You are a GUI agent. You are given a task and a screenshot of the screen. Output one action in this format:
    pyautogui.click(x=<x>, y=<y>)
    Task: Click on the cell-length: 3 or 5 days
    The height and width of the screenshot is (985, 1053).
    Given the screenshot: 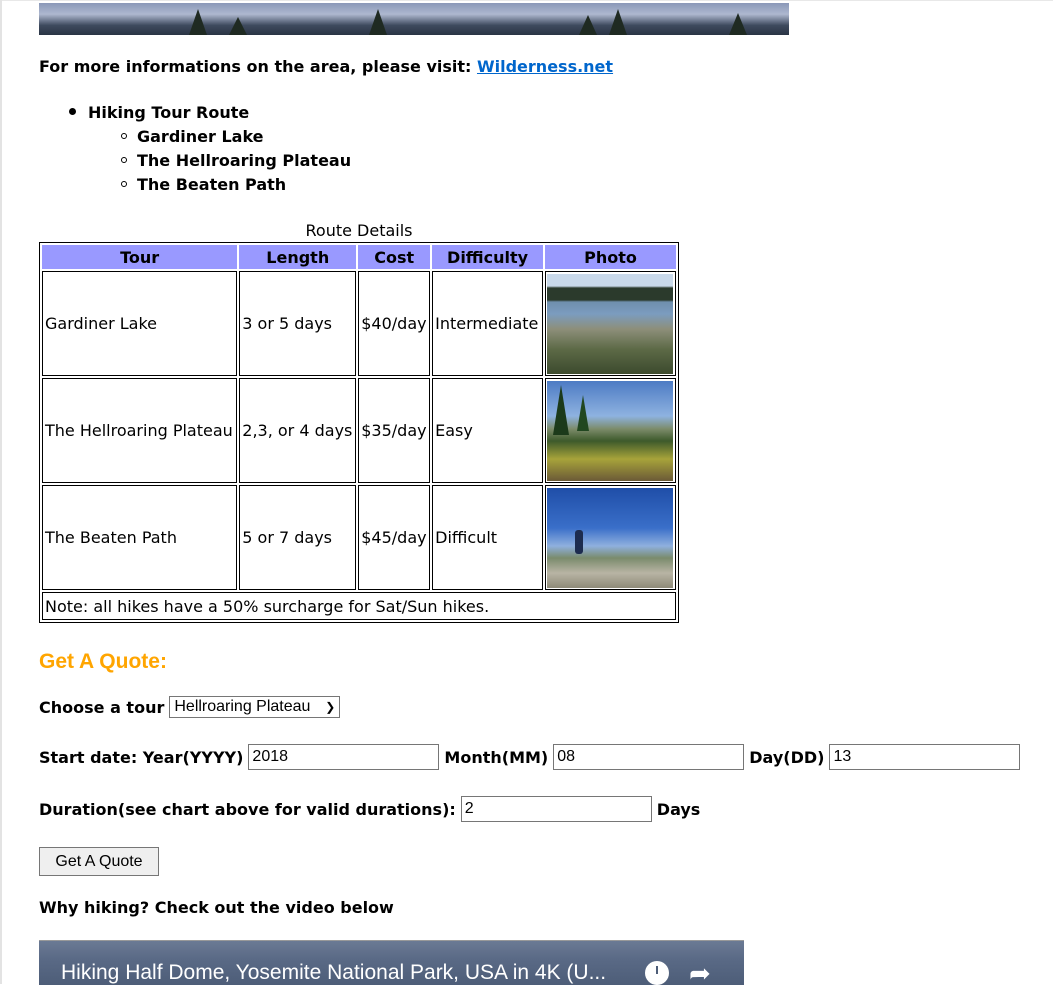 What is the action you would take?
    pyautogui.click(x=298, y=323)
    